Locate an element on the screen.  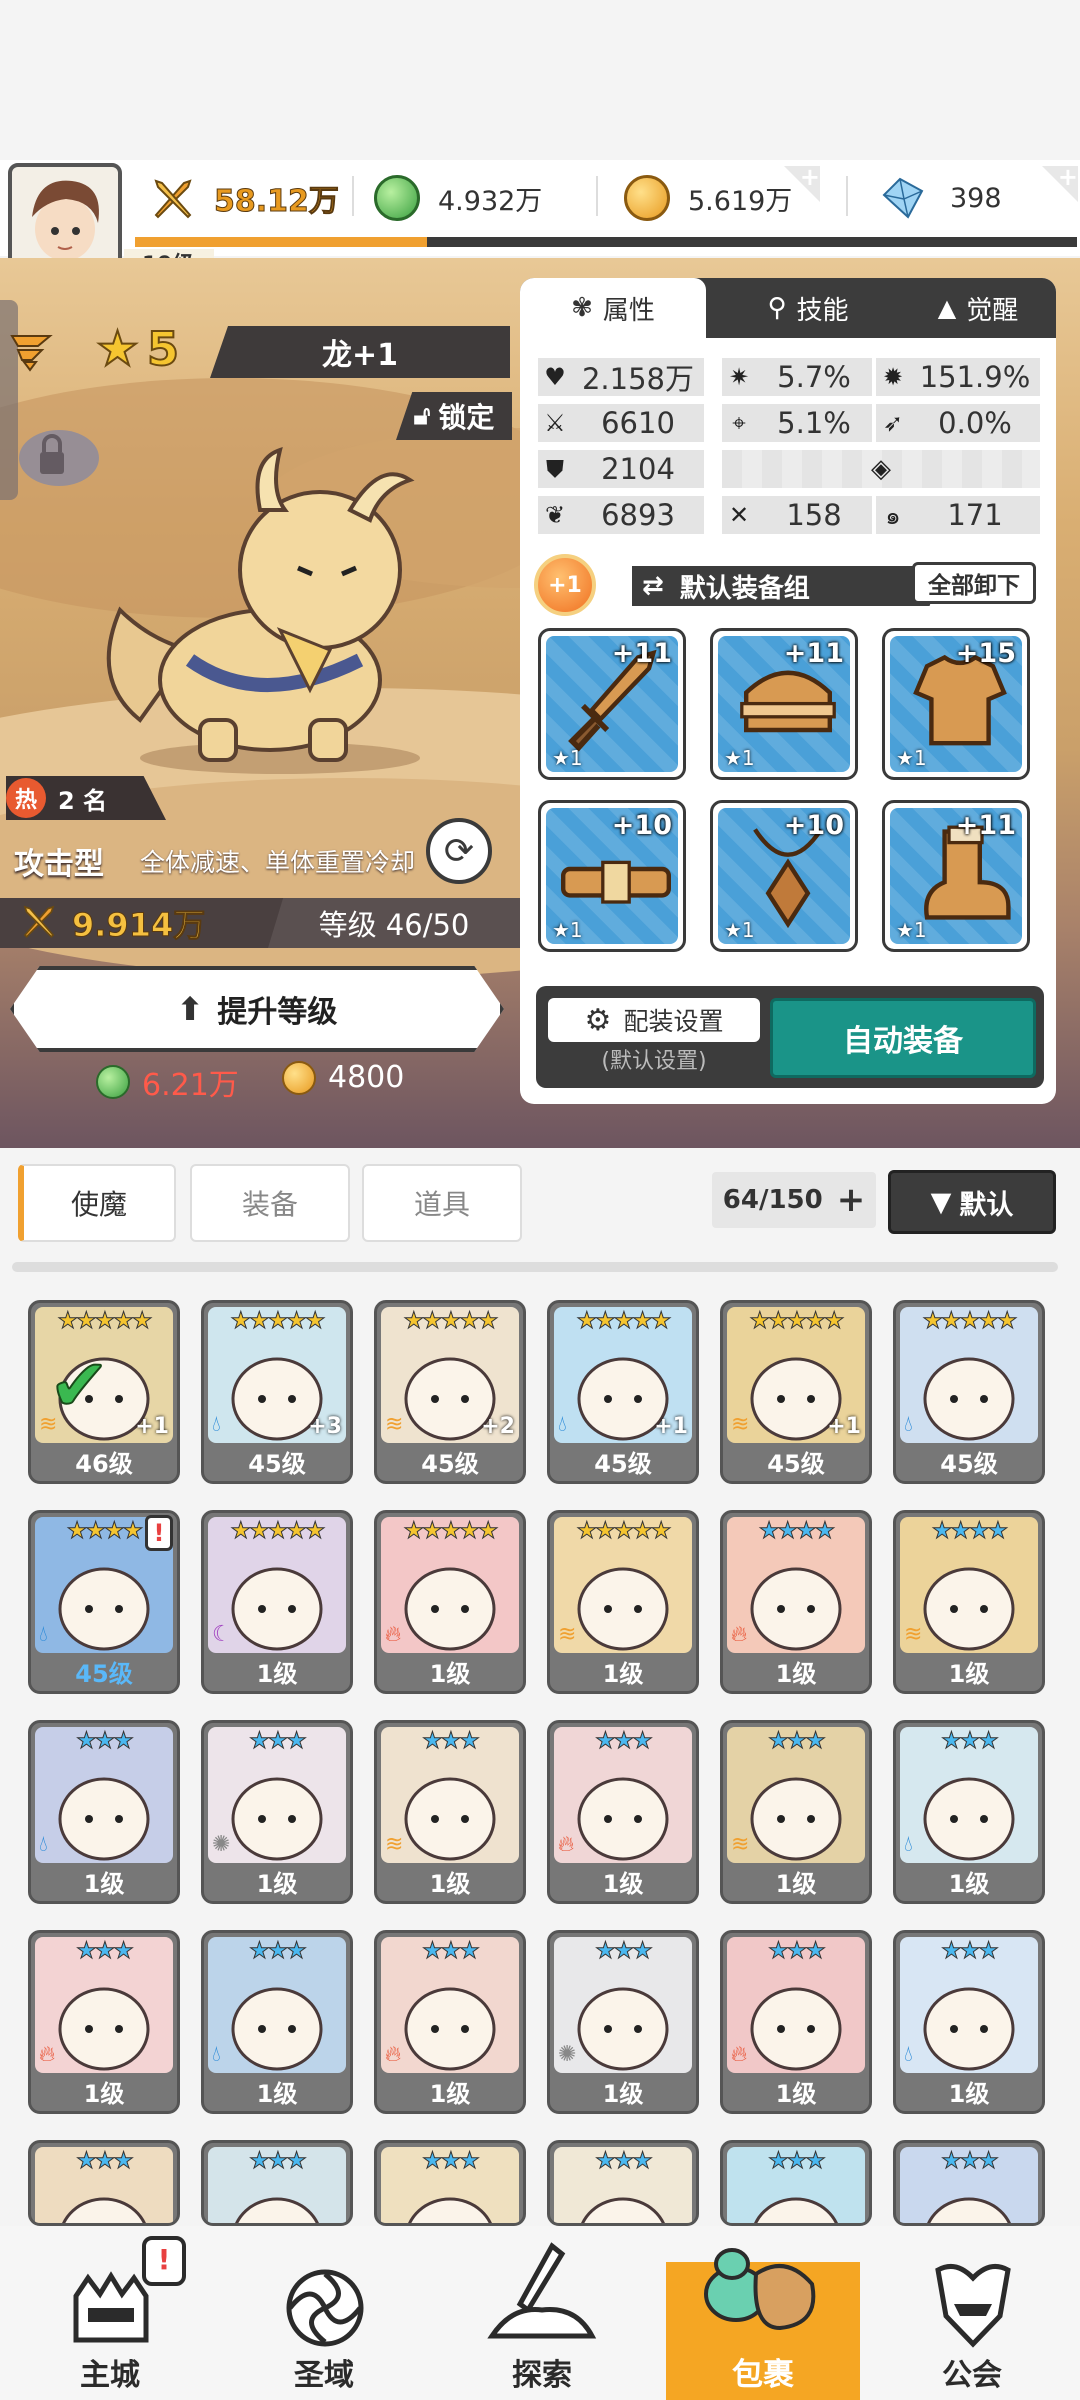
tab-awaken: ▲ 觉醒 is located at coordinates (978, 308).